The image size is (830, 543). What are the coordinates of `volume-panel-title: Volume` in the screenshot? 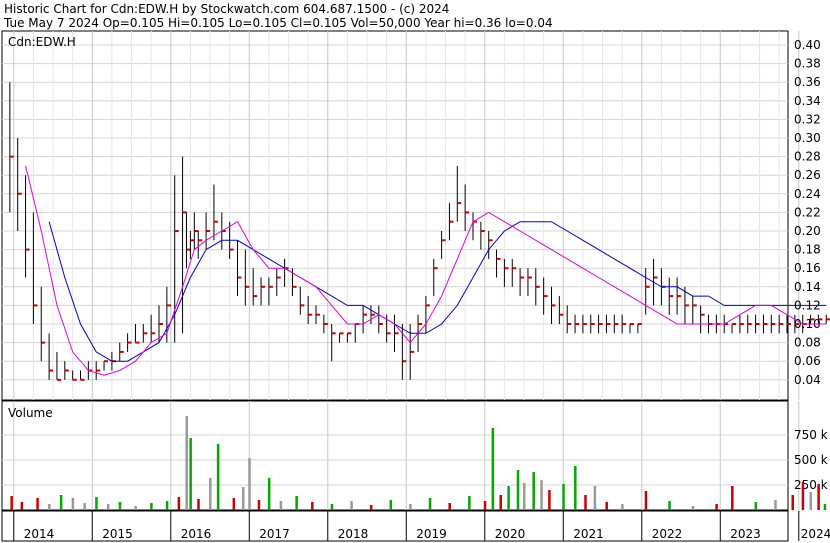 It's located at (30, 413).